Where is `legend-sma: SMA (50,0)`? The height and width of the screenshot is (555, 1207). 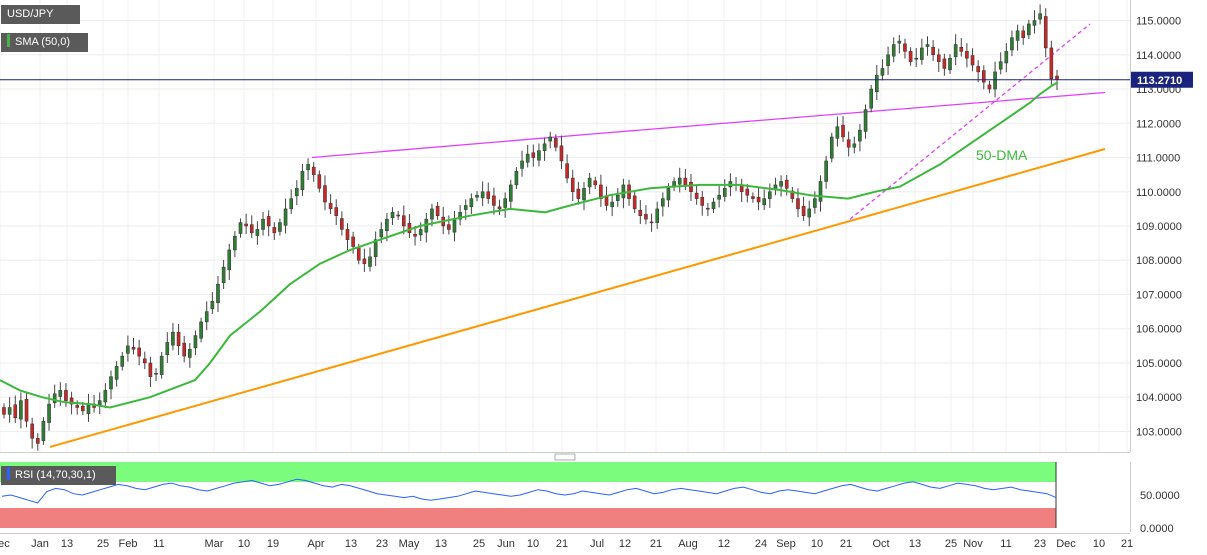 legend-sma: SMA (50,0) is located at coordinates (44, 42).